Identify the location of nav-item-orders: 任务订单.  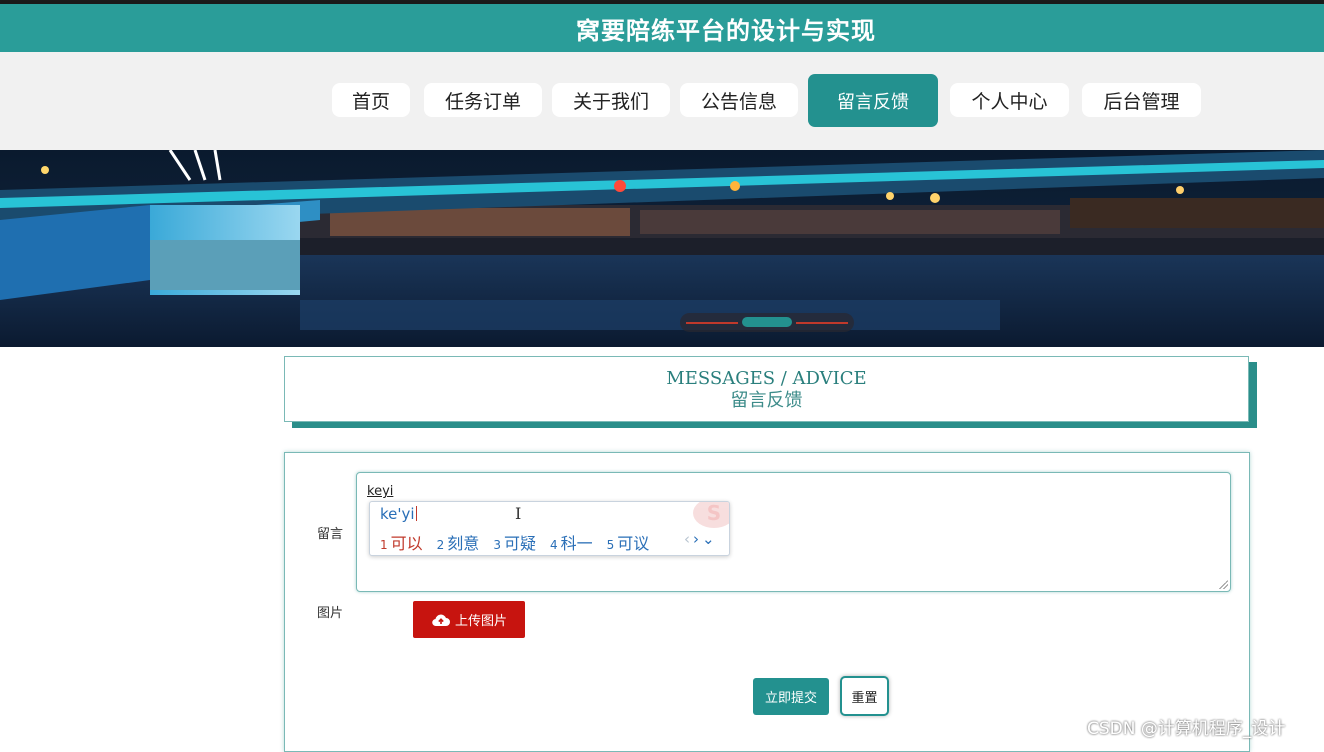
(483, 100).